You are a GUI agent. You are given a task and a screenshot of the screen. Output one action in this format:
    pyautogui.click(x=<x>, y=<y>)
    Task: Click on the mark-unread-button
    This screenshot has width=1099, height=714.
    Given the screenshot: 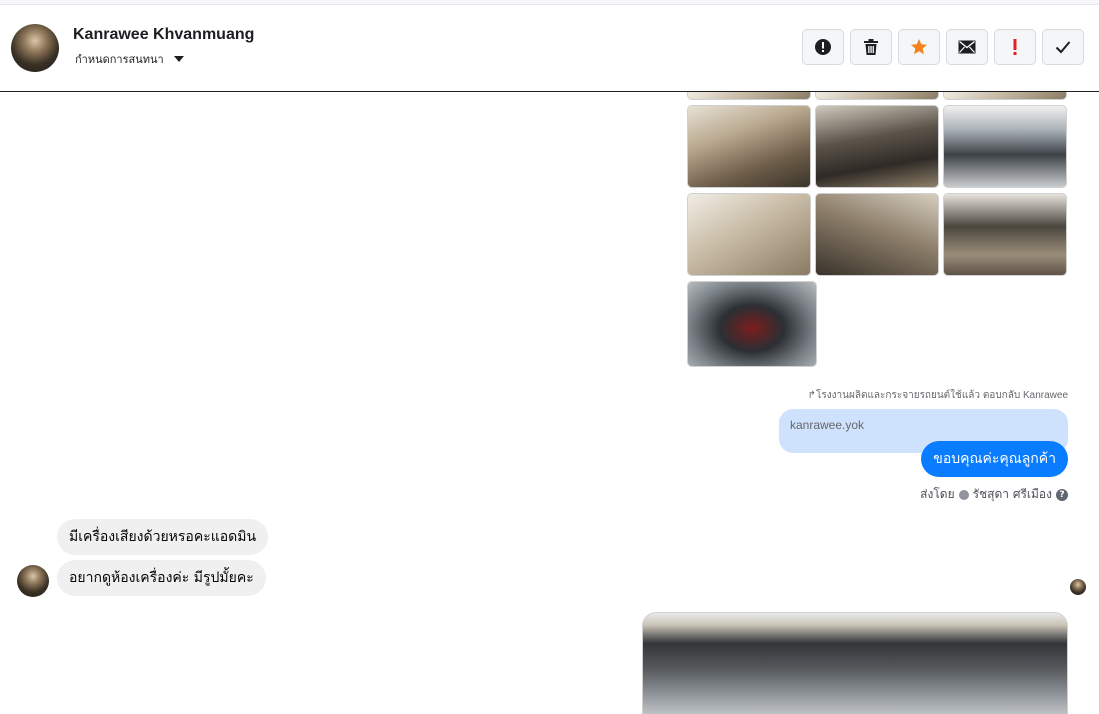 What is the action you would take?
    pyautogui.click(x=967, y=47)
    